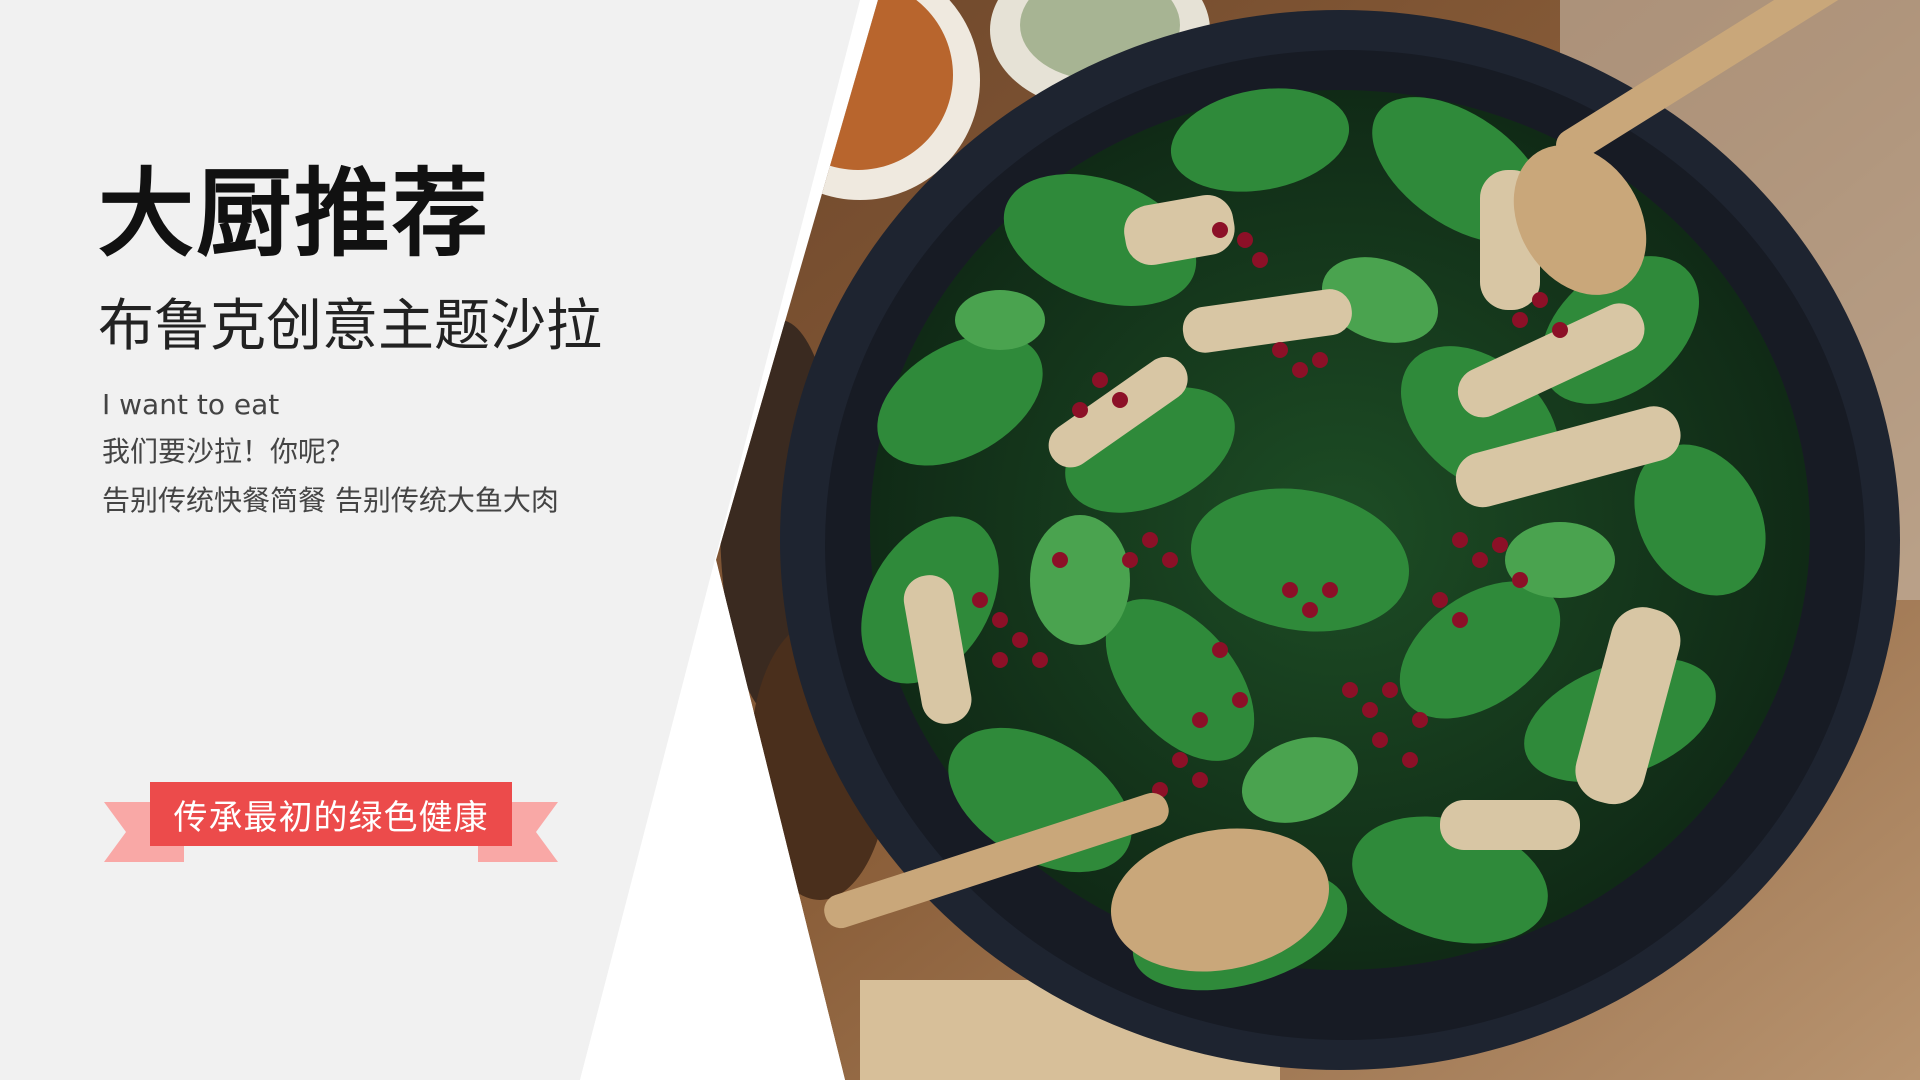  I want to click on ribbon-banner: 传承最初的绿色健康, so click(331, 823).